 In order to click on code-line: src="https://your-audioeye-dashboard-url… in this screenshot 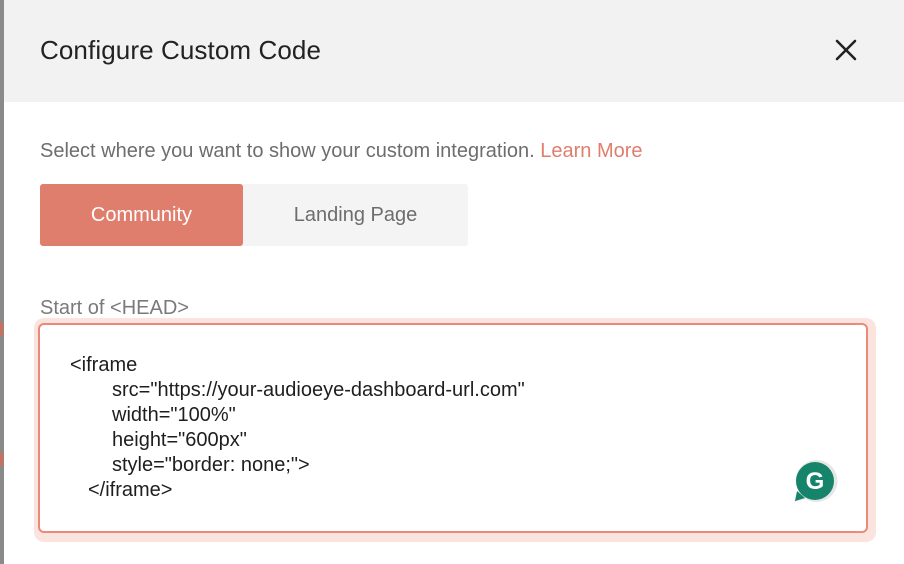, I will do `click(318, 390)`.